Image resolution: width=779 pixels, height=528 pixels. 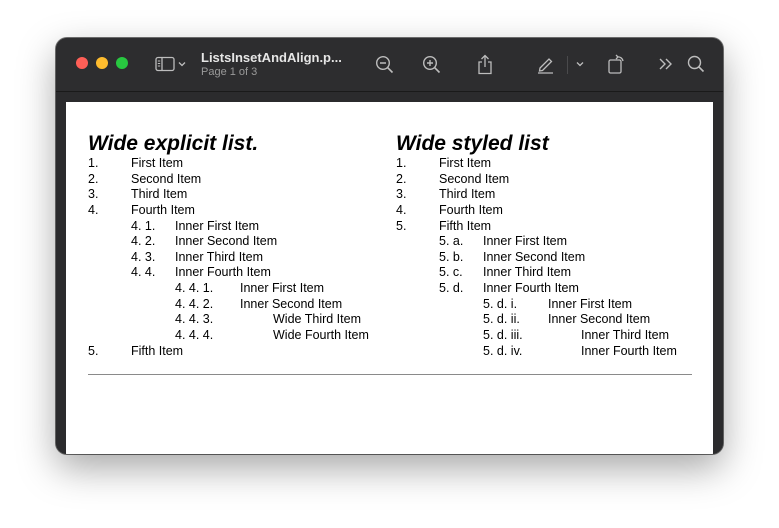 I want to click on horizontal-rule, so click(x=390, y=374).